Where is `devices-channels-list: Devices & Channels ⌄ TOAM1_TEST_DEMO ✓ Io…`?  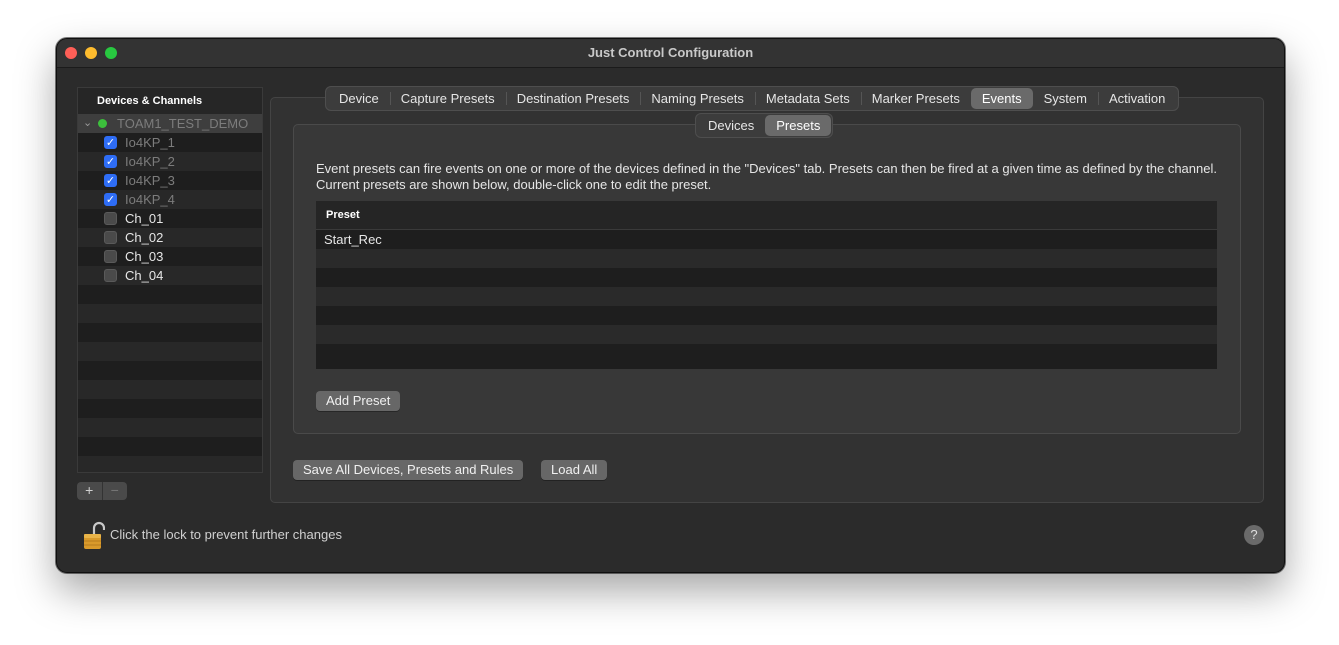 devices-channels-list: Devices & Channels ⌄ TOAM1_TEST_DEMO ✓ Io… is located at coordinates (170, 280).